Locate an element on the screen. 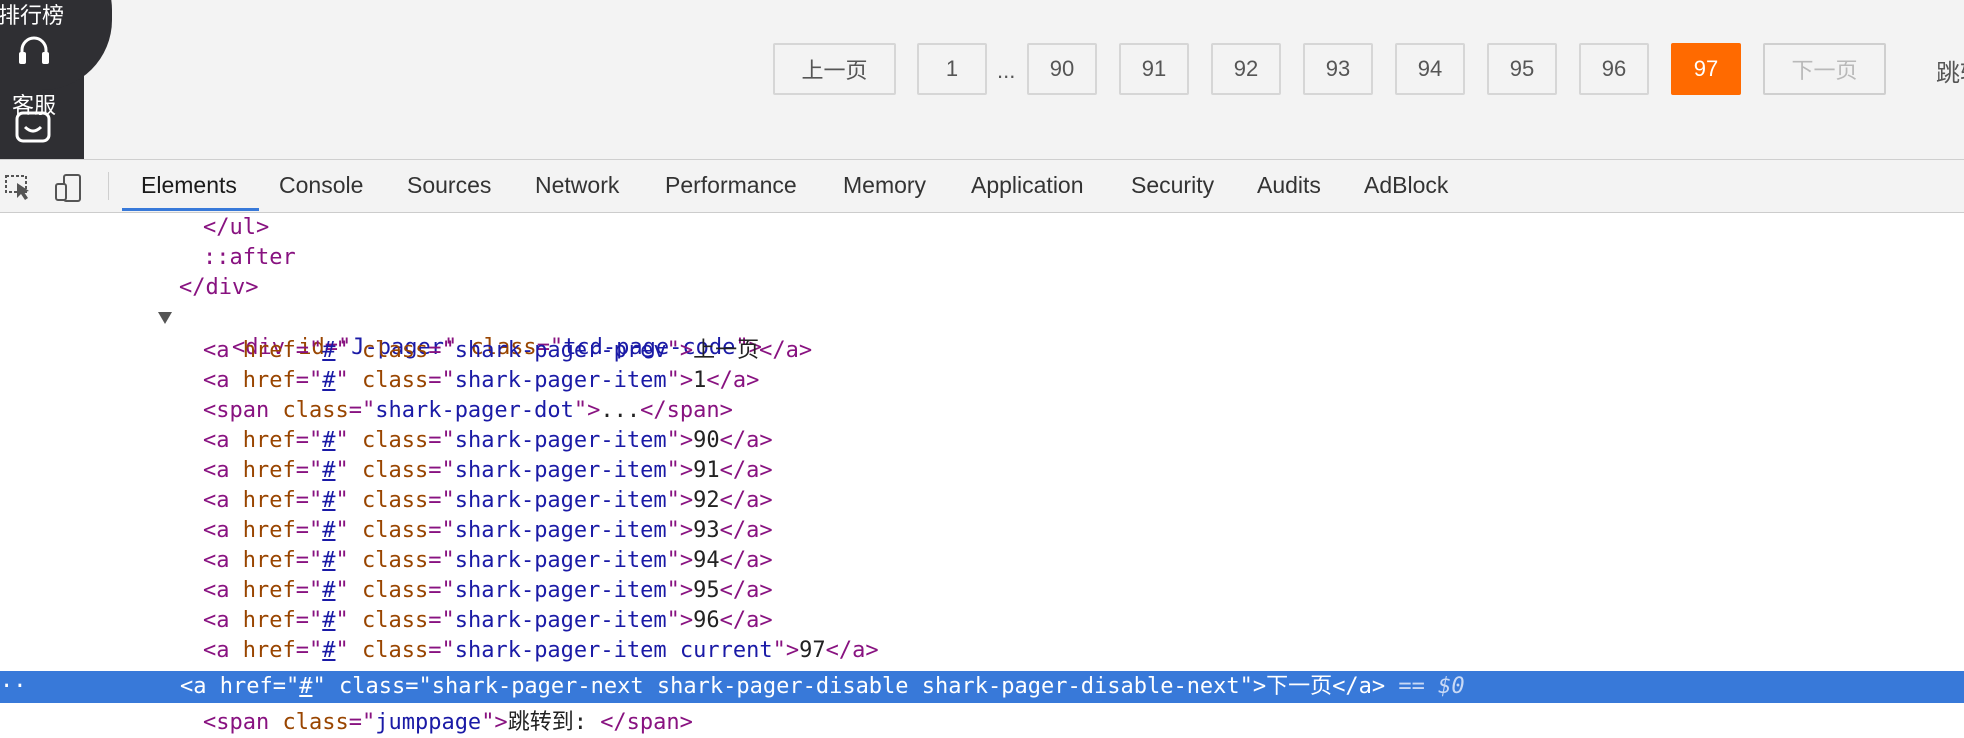 The height and width of the screenshot is (738, 1964). dom-node-jump-span: <span class="jumppage">跳转到: </span> is located at coordinates (982, 723).